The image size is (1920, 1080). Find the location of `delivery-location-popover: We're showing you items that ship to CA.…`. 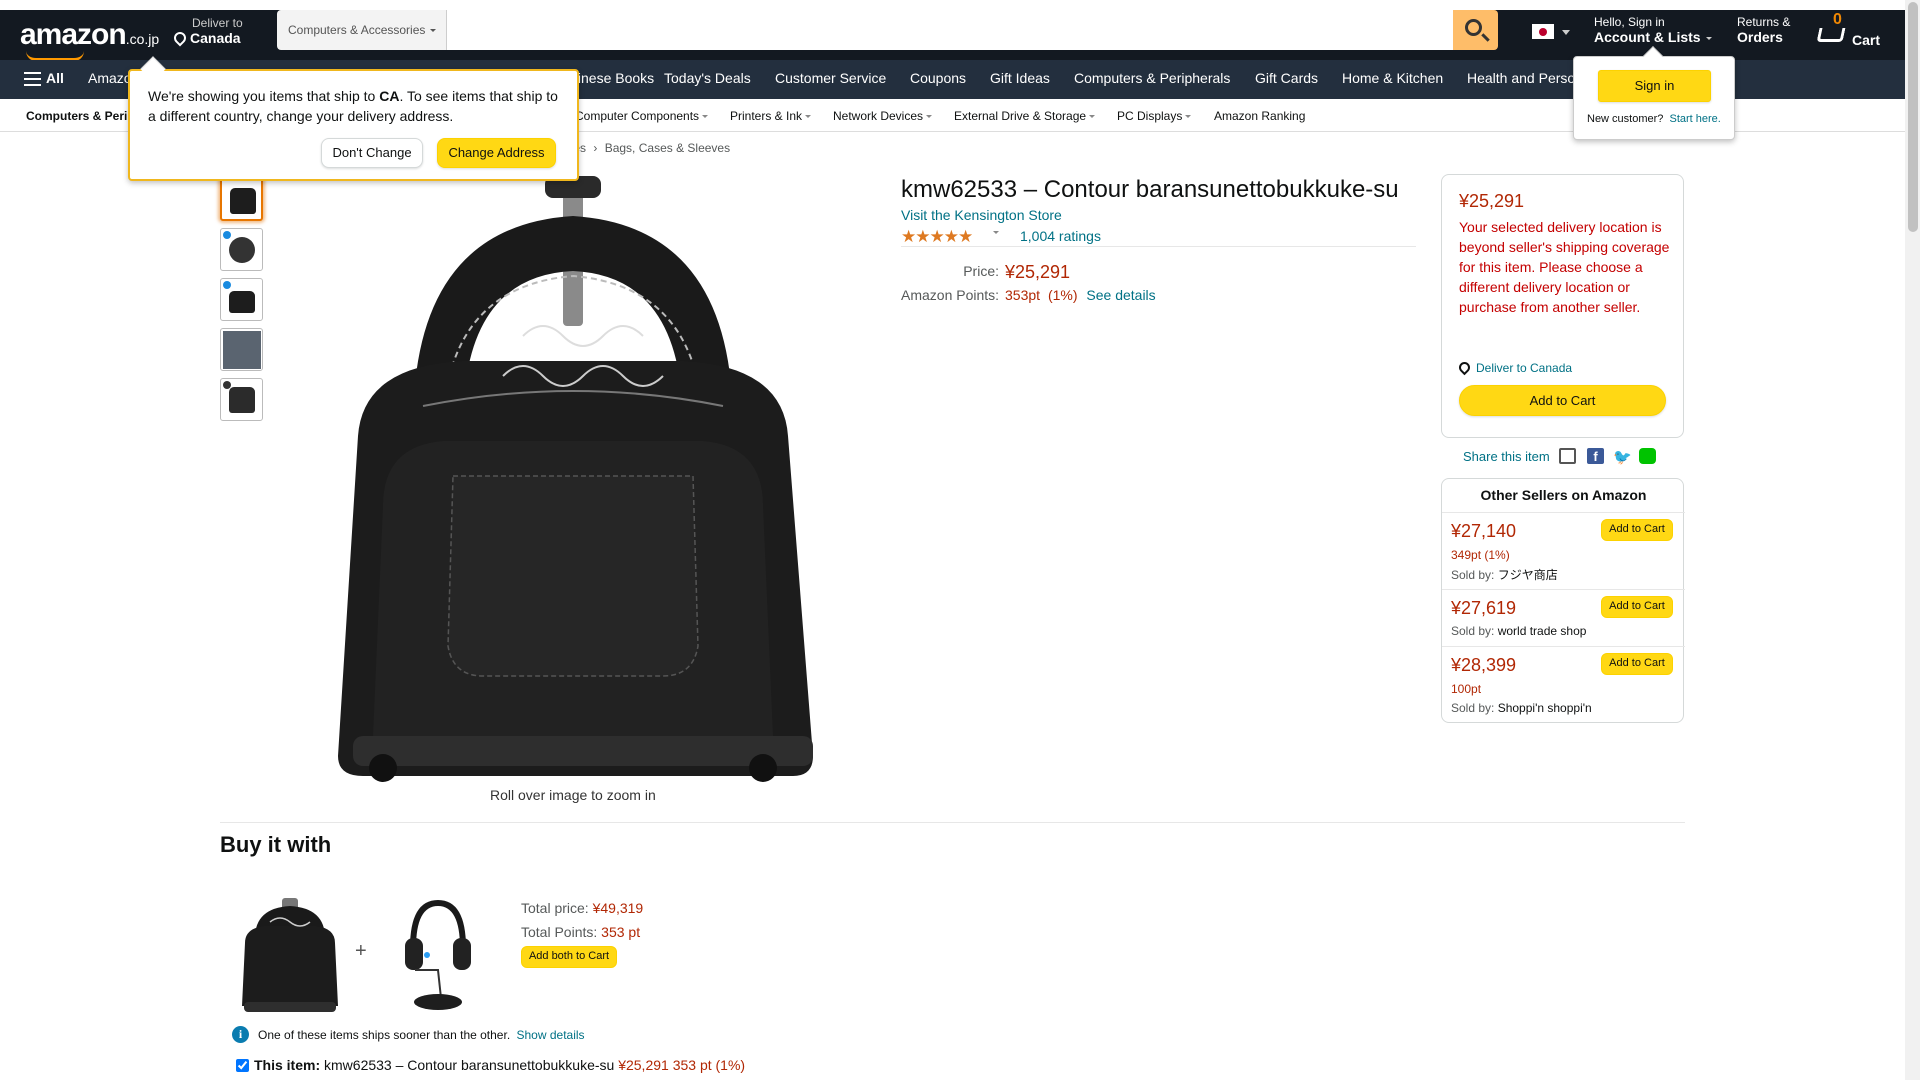

delivery-location-popover: We're showing you items that ship to CA.… is located at coordinates (353, 118).